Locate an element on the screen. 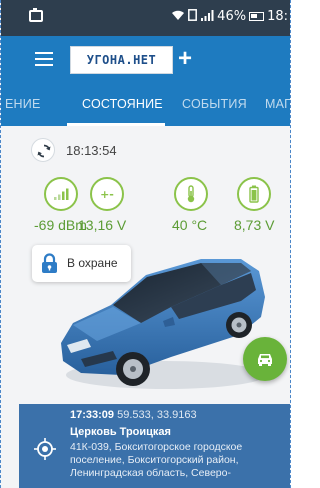  tab-events: СОБЫТИЯ is located at coordinates (214, 104).